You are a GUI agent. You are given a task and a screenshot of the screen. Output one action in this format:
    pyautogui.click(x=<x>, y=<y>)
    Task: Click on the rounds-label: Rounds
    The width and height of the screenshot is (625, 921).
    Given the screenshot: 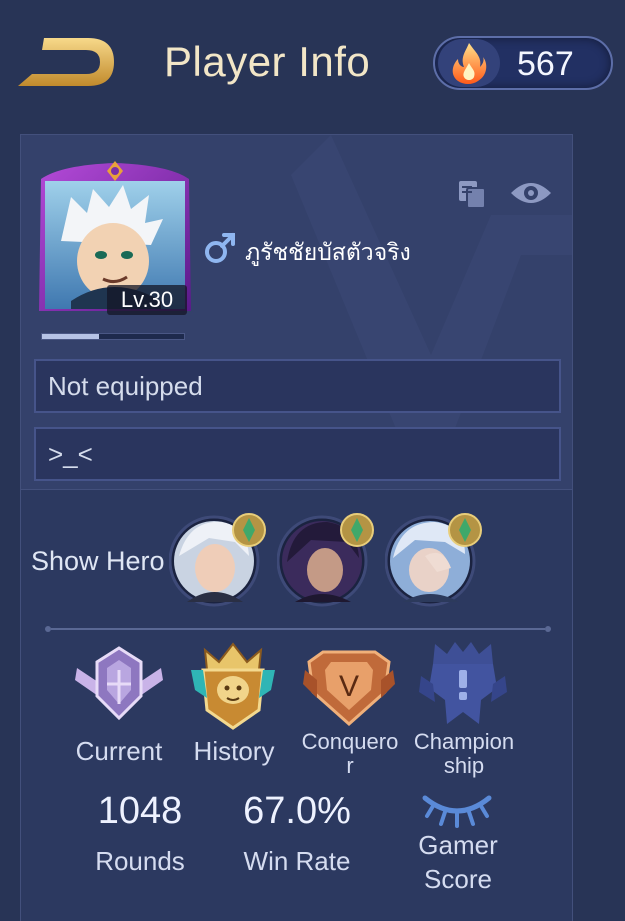 What is the action you would take?
    pyautogui.click(x=140, y=861)
    